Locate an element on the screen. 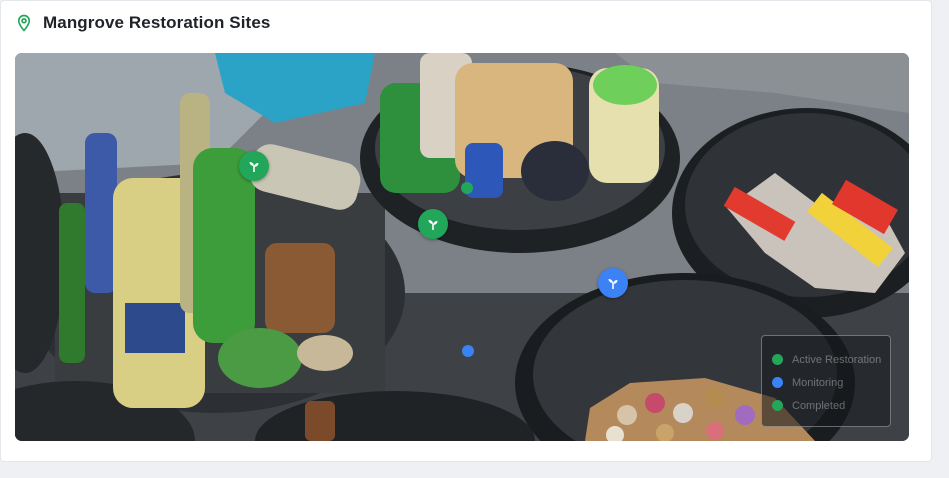 This screenshot has height=478, width=949. map-pin-icon is located at coordinates (24, 23).